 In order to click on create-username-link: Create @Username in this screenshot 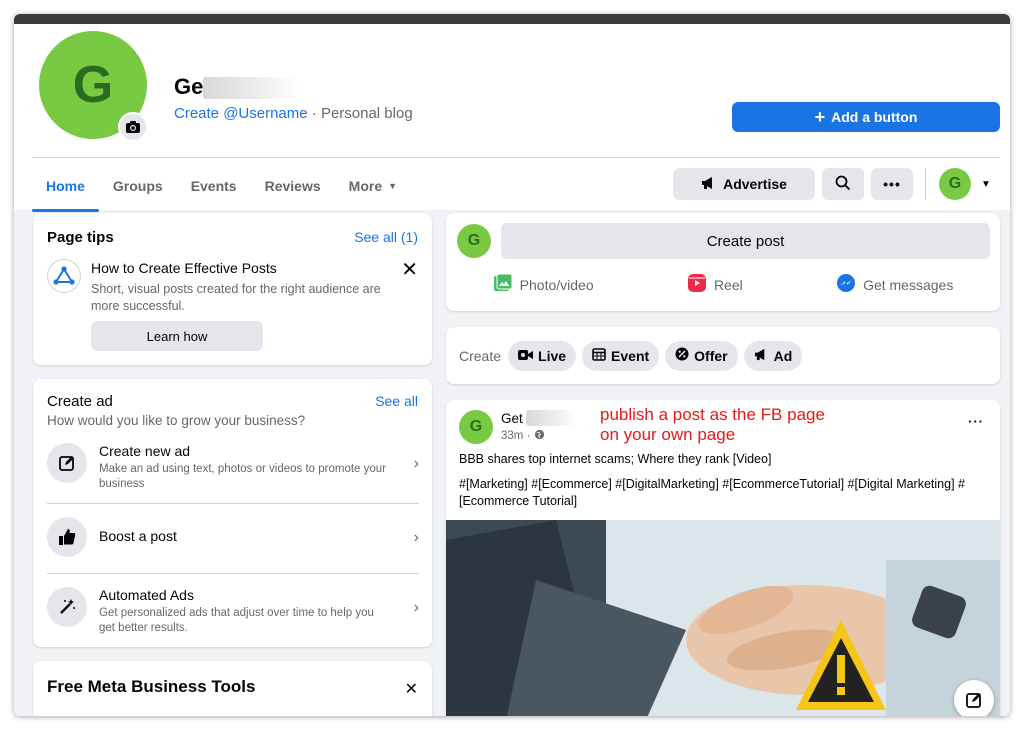, I will do `click(241, 113)`.